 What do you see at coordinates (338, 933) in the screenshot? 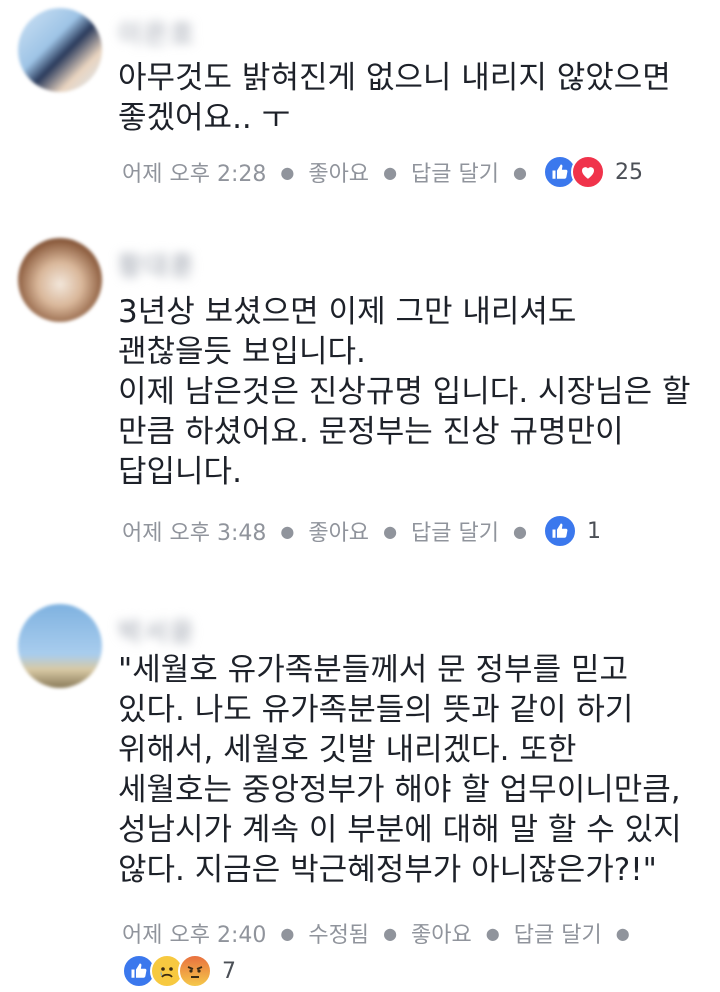
I see `edited-label: 수정됨` at bounding box center [338, 933].